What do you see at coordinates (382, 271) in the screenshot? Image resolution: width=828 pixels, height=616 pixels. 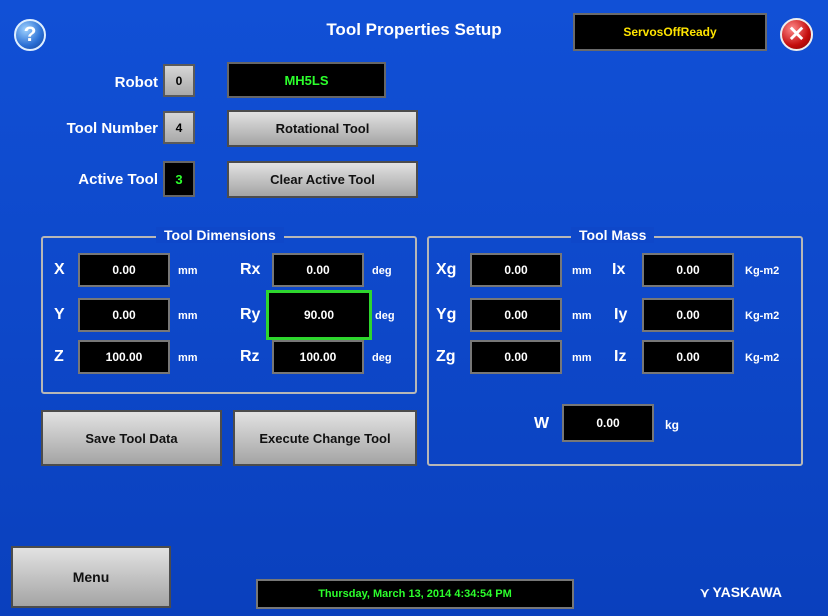 I see `rx-unit: deg` at bounding box center [382, 271].